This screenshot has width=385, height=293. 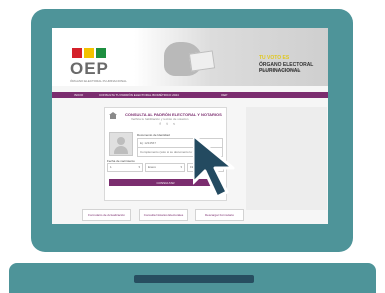 I want to click on month-select: Enero ▾, so click(x=165, y=167).